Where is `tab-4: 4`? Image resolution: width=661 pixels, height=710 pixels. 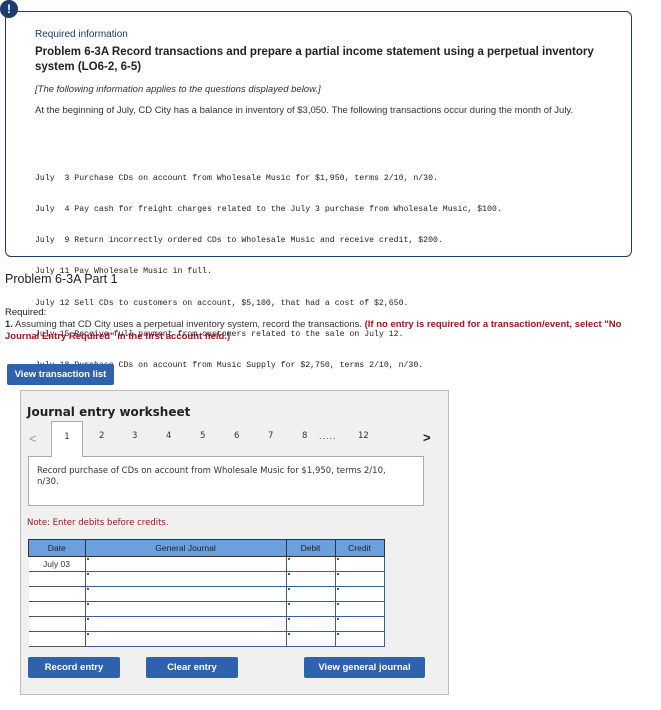 tab-4: 4 is located at coordinates (168, 436).